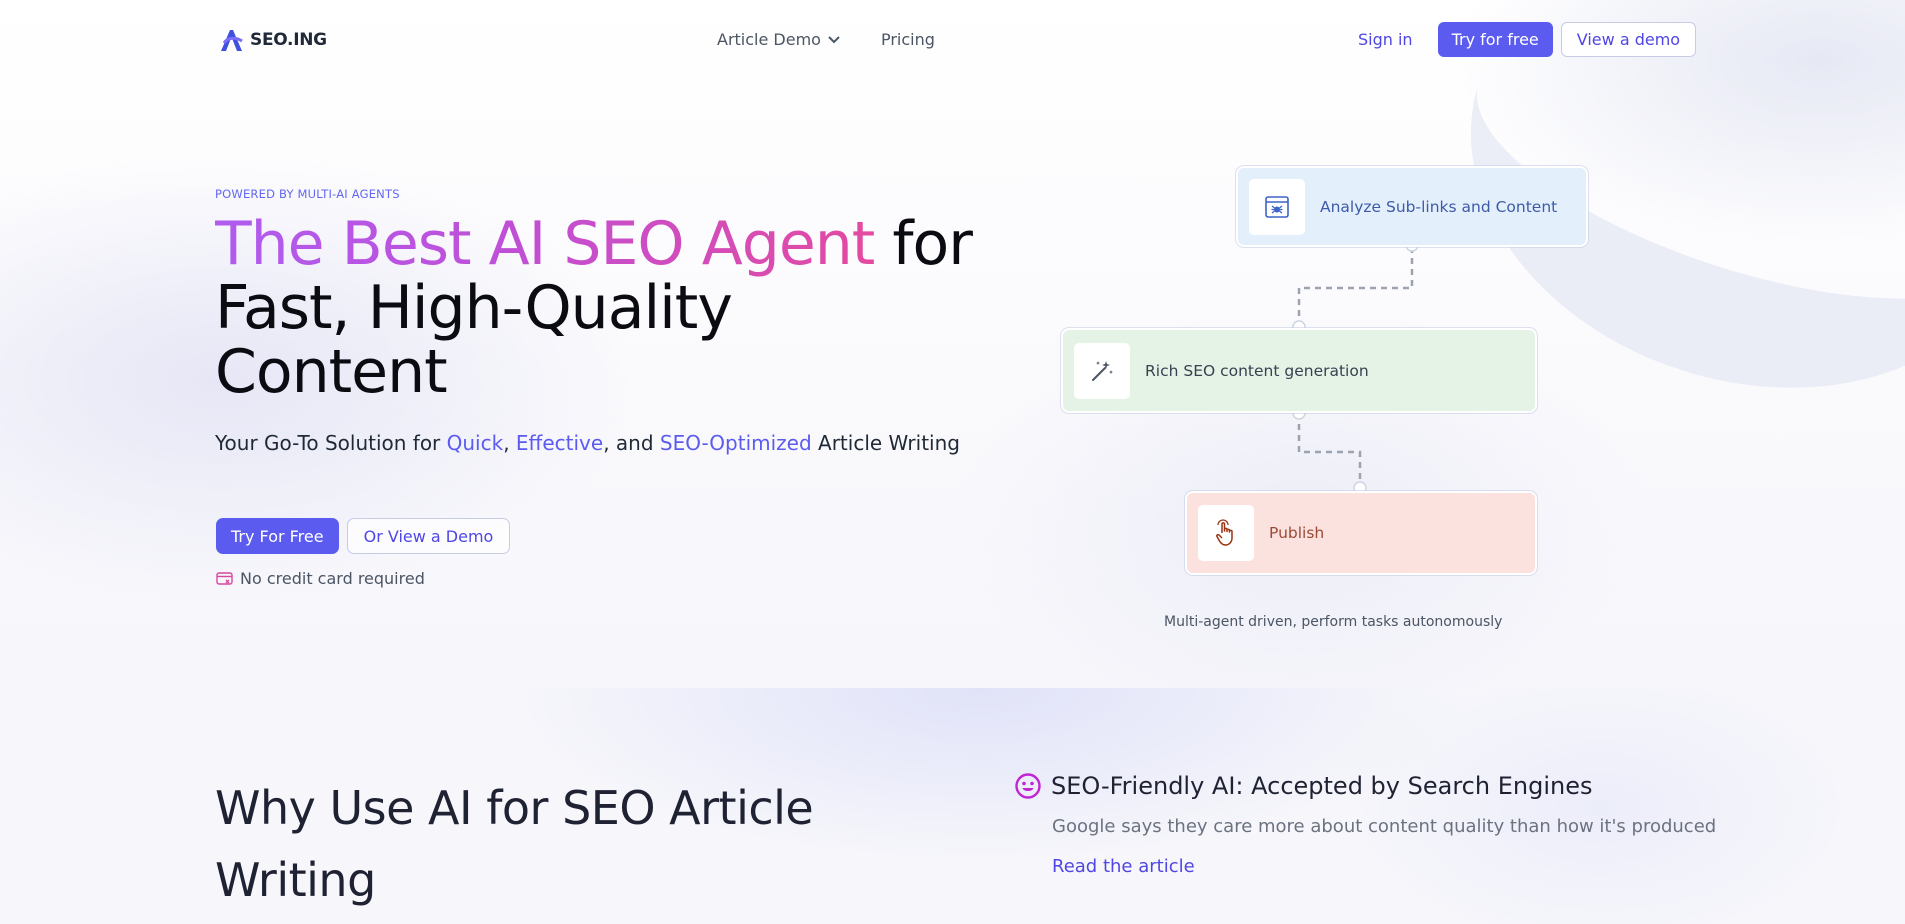  I want to click on nav-article-demo: Article Demo, so click(779, 39).